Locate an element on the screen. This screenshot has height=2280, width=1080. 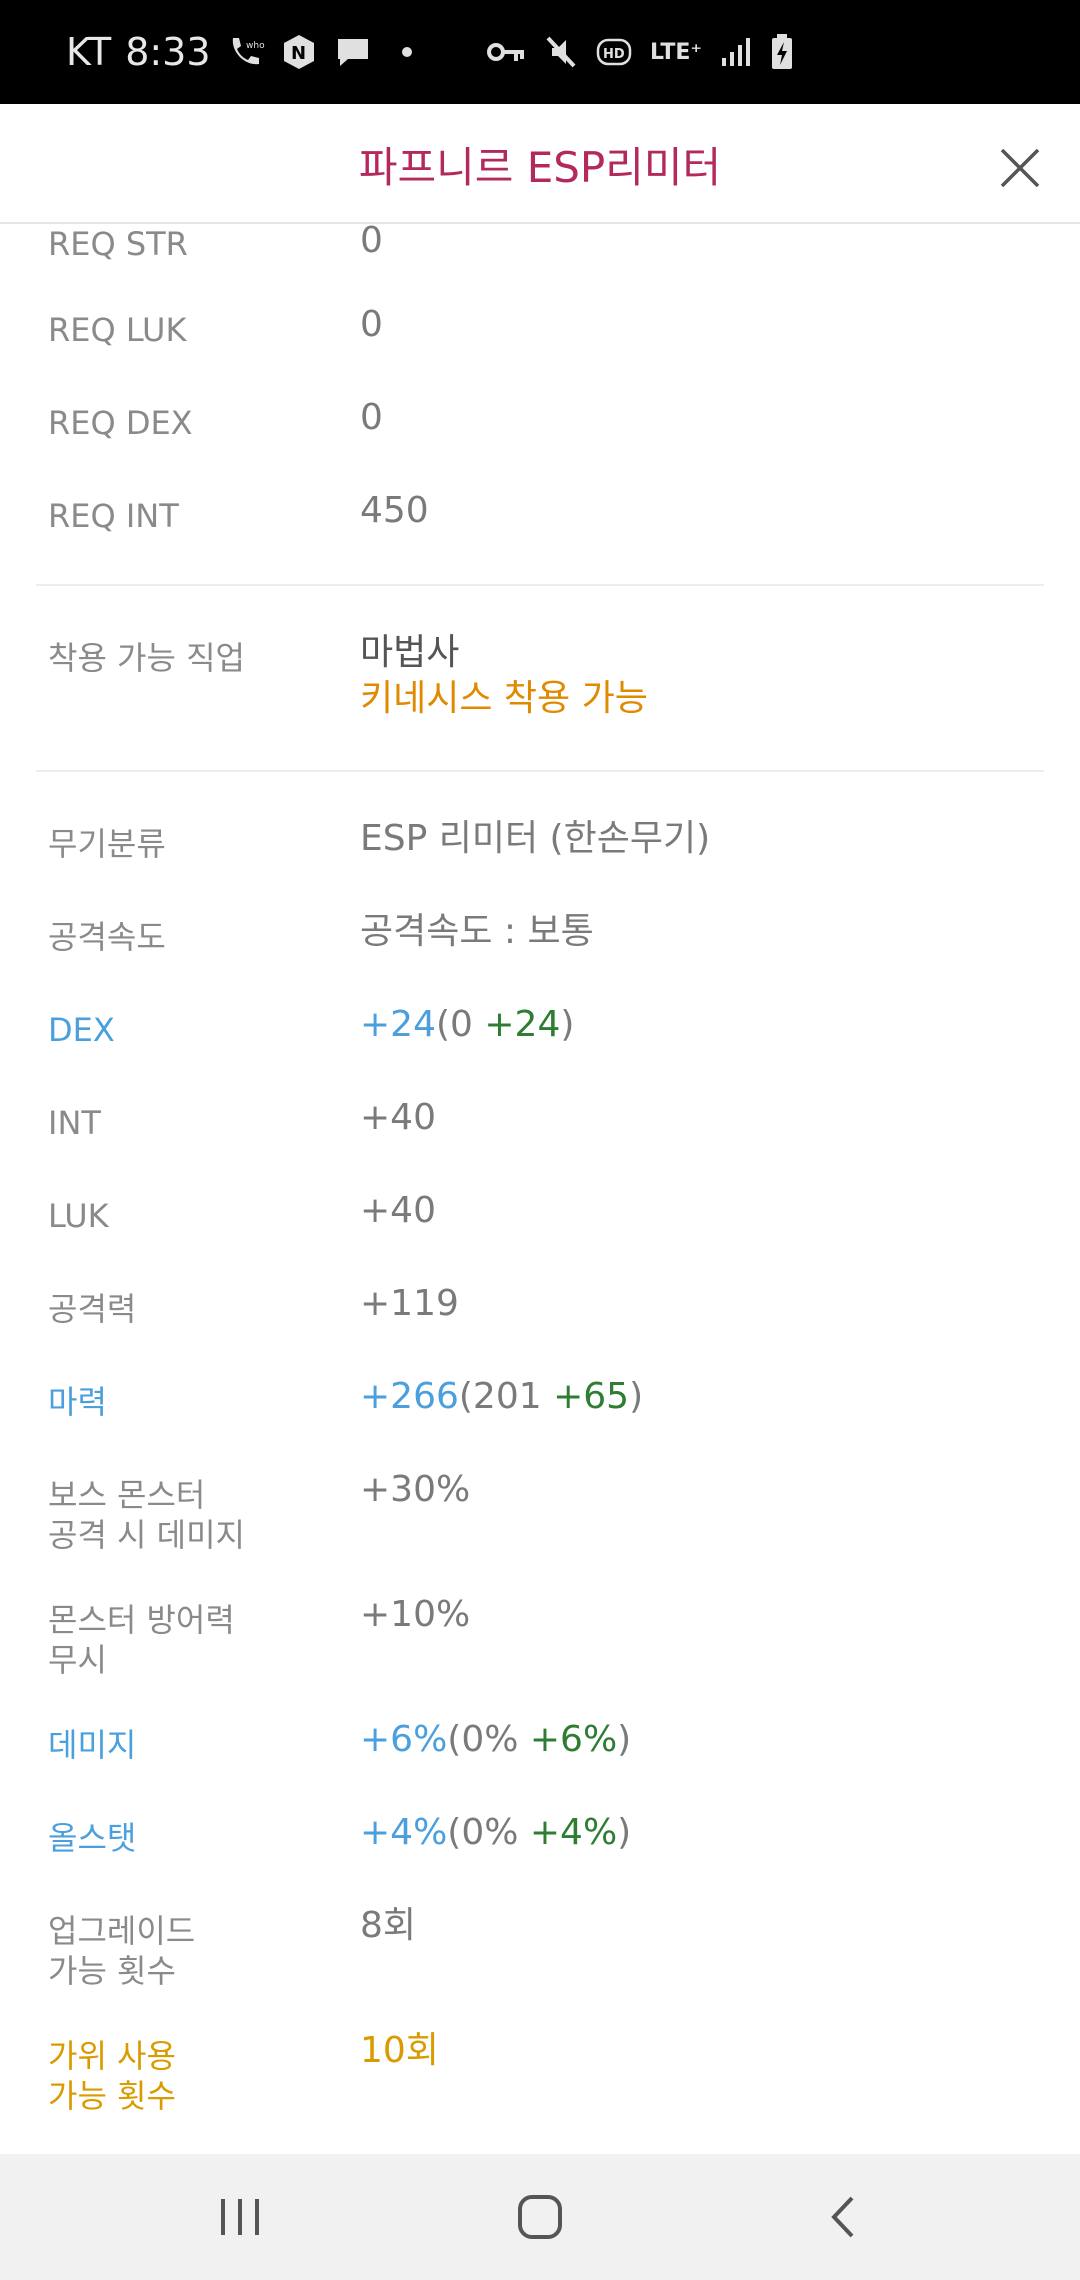
stat-bonus: +24 is located at coordinates (522, 1024).